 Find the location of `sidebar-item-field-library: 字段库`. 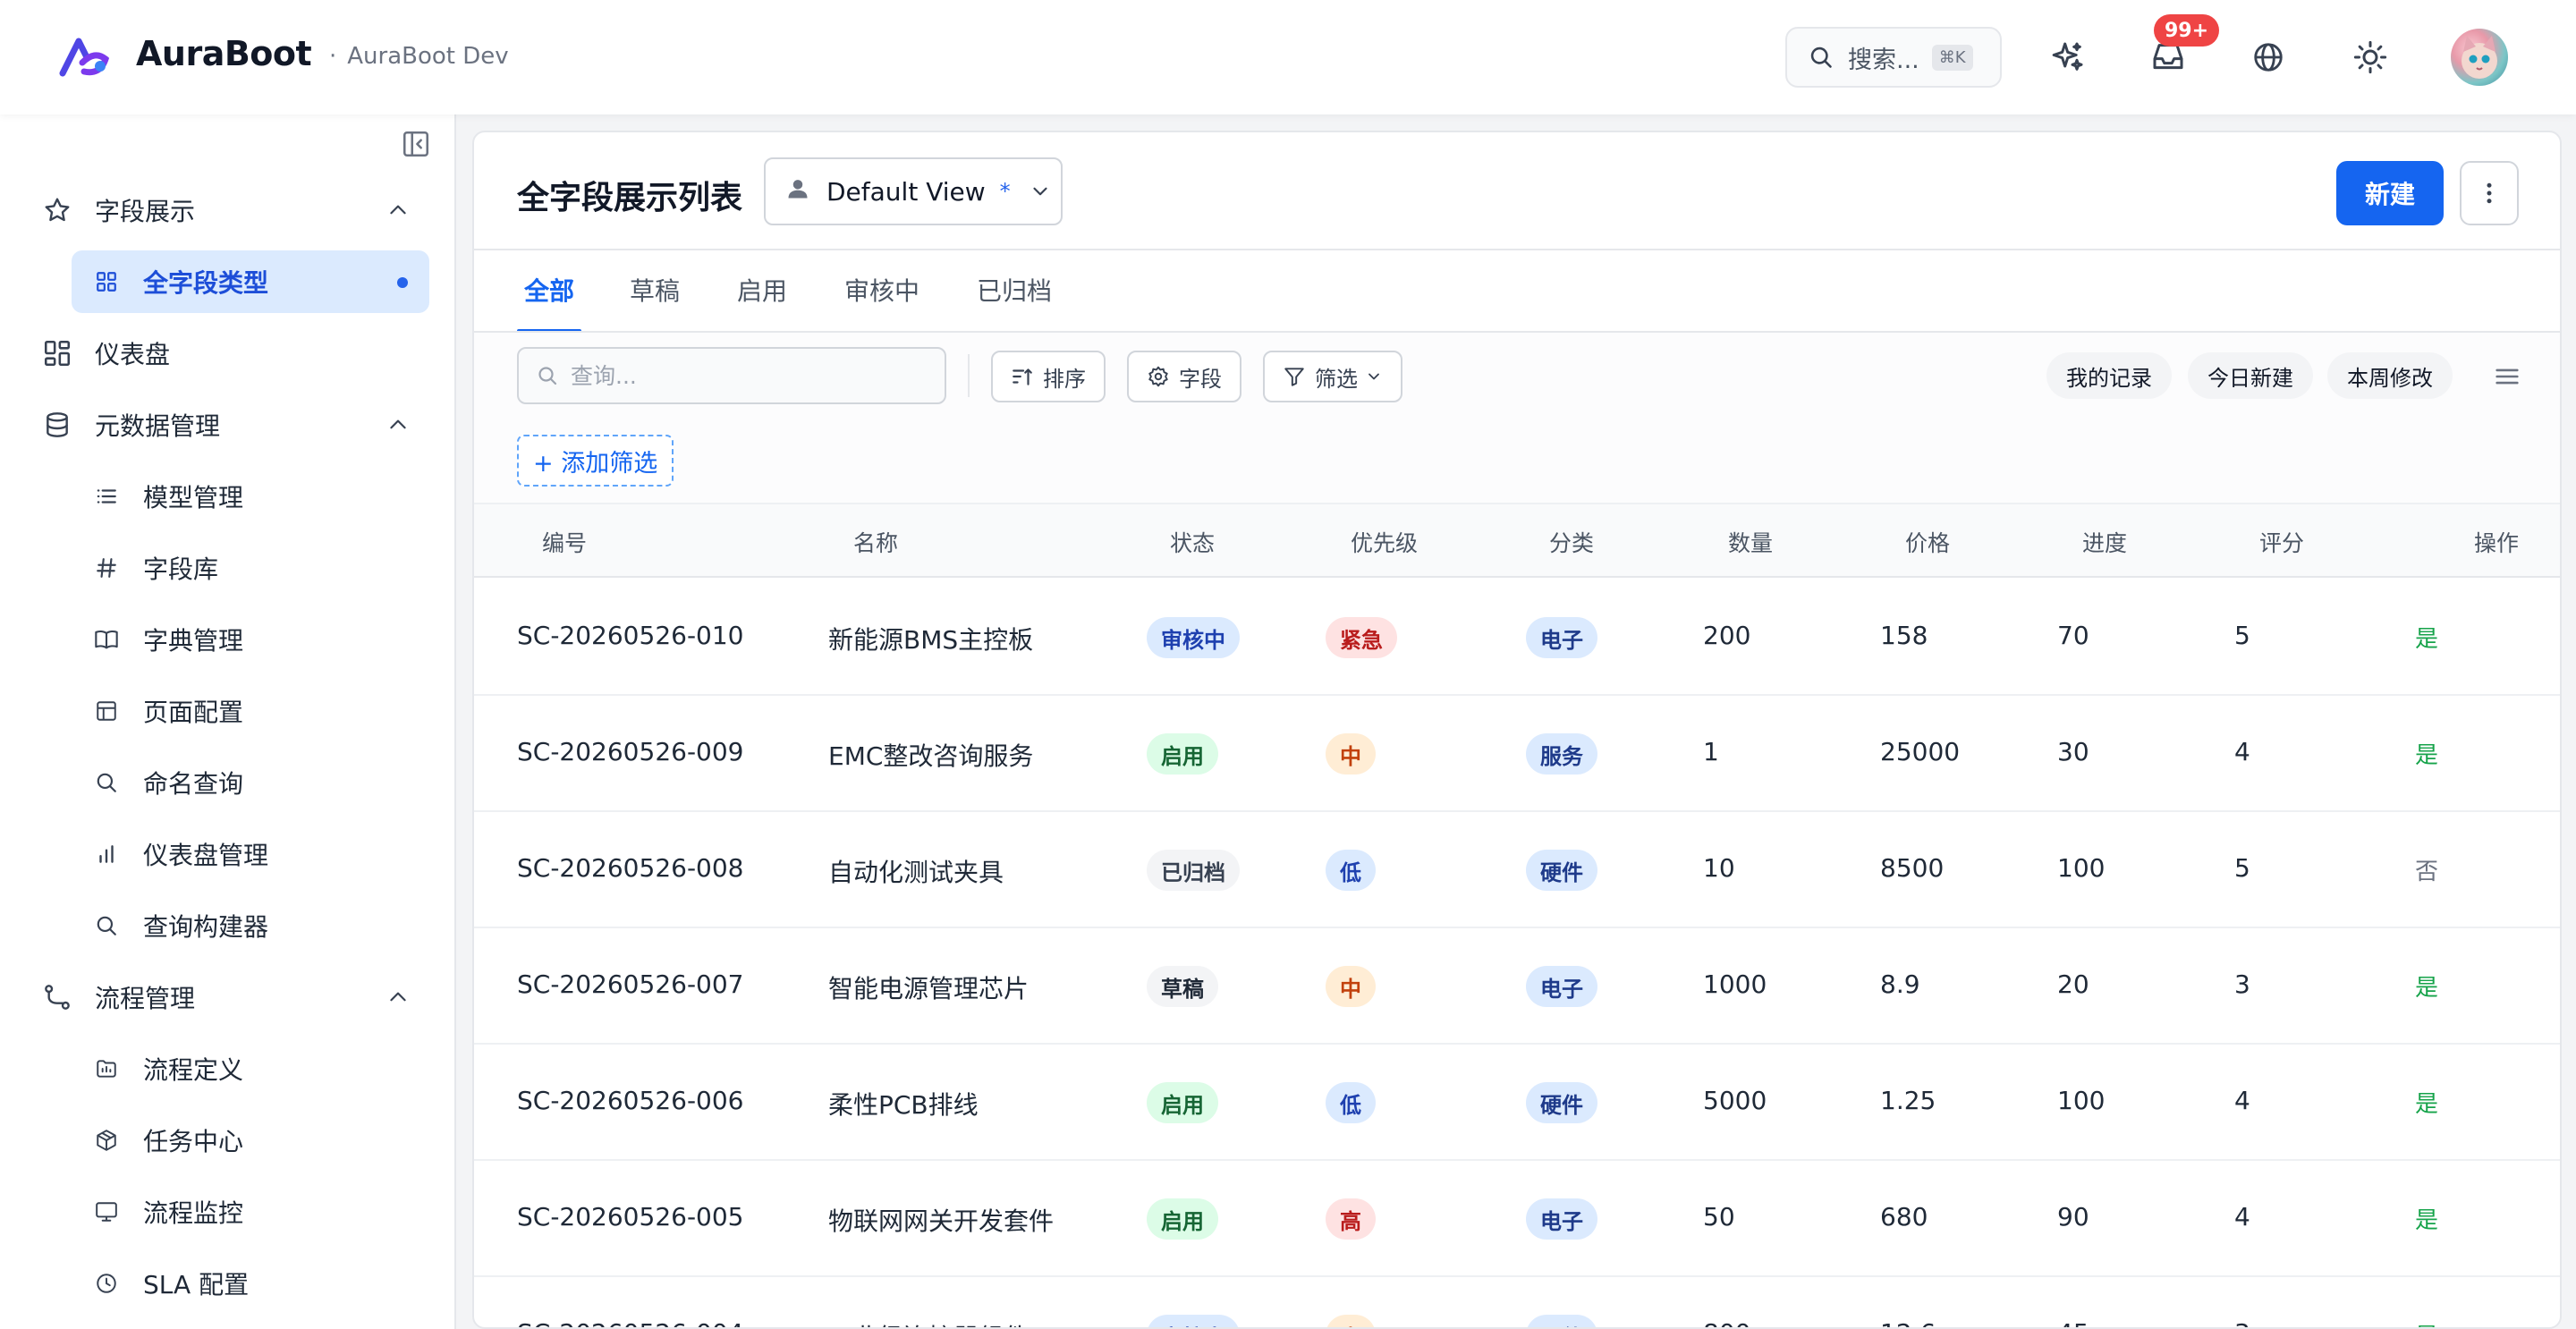

sidebar-item-field-library: 字段库 is located at coordinates (250, 568).